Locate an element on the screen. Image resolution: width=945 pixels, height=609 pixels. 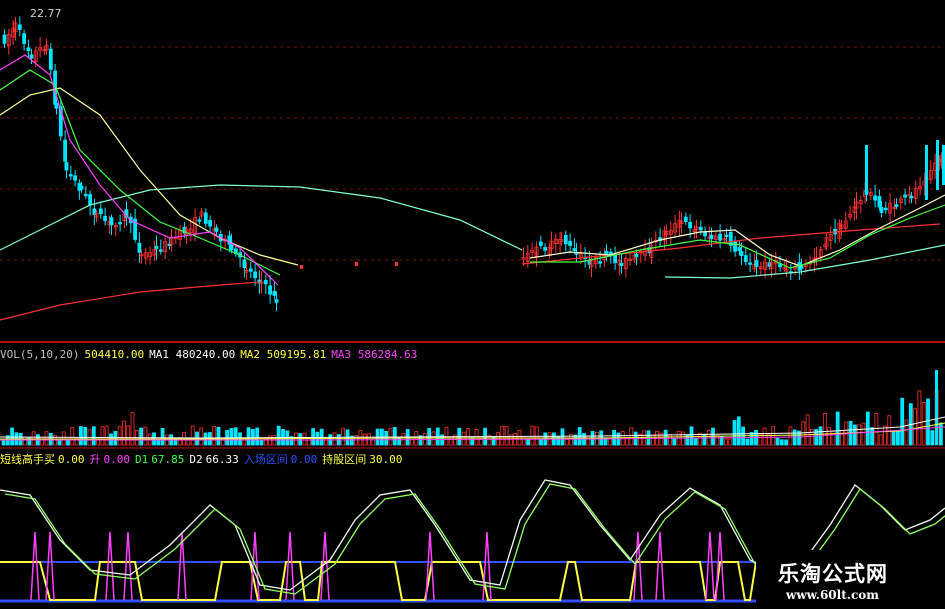
oscillator-header-label: 持股区间 is located at coordinates (344, 459).